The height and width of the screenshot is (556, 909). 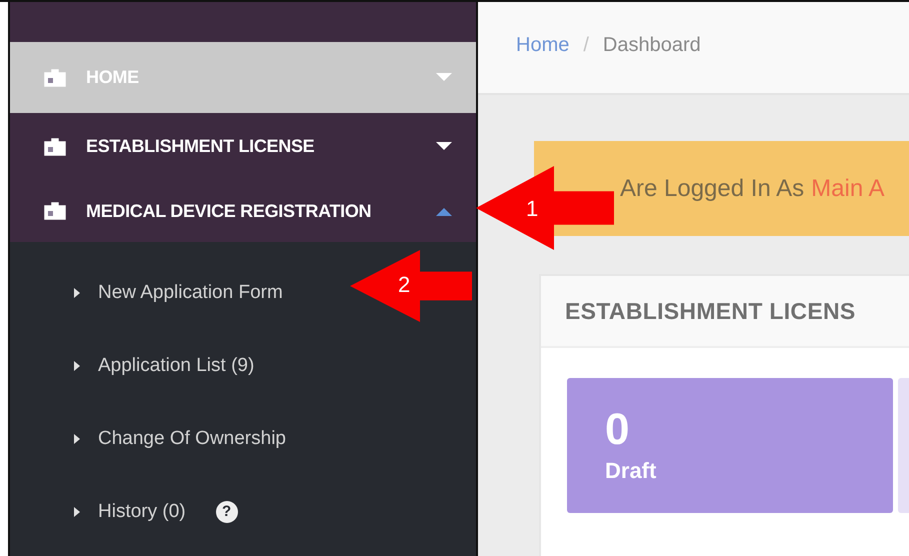 What do you see at coordinates (243, 211) in the screenshot?
I see `menu-section: MEDICAL DEVICE REGISTRATION` at bounding box center [243, 211].